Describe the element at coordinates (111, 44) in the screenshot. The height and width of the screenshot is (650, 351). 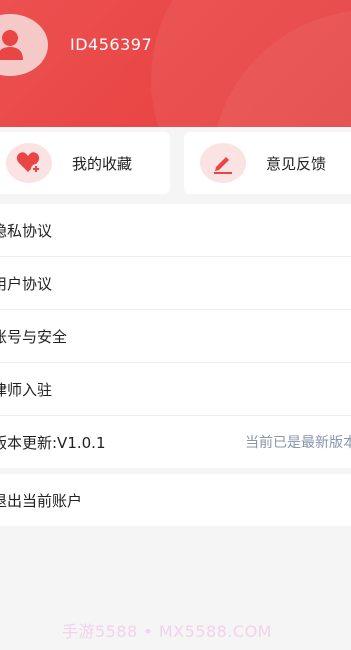
I see `user-id: ID456397` at that location.